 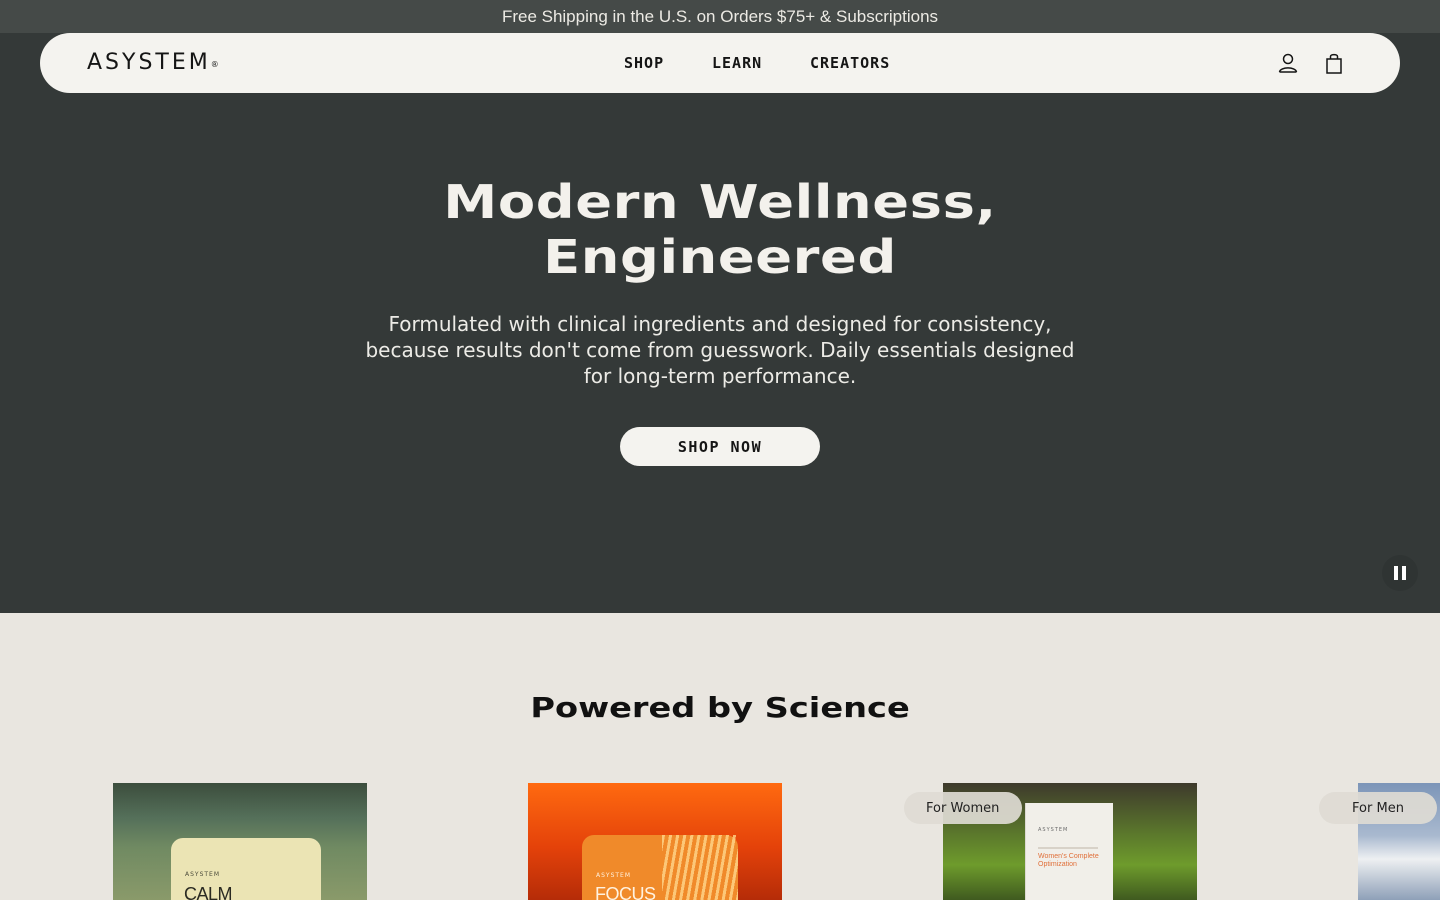 What do you see at coordinates (1053, 830) in the screenshot?
I see `box-brand: ASYSTEM` at bounding box center [1053, 830].